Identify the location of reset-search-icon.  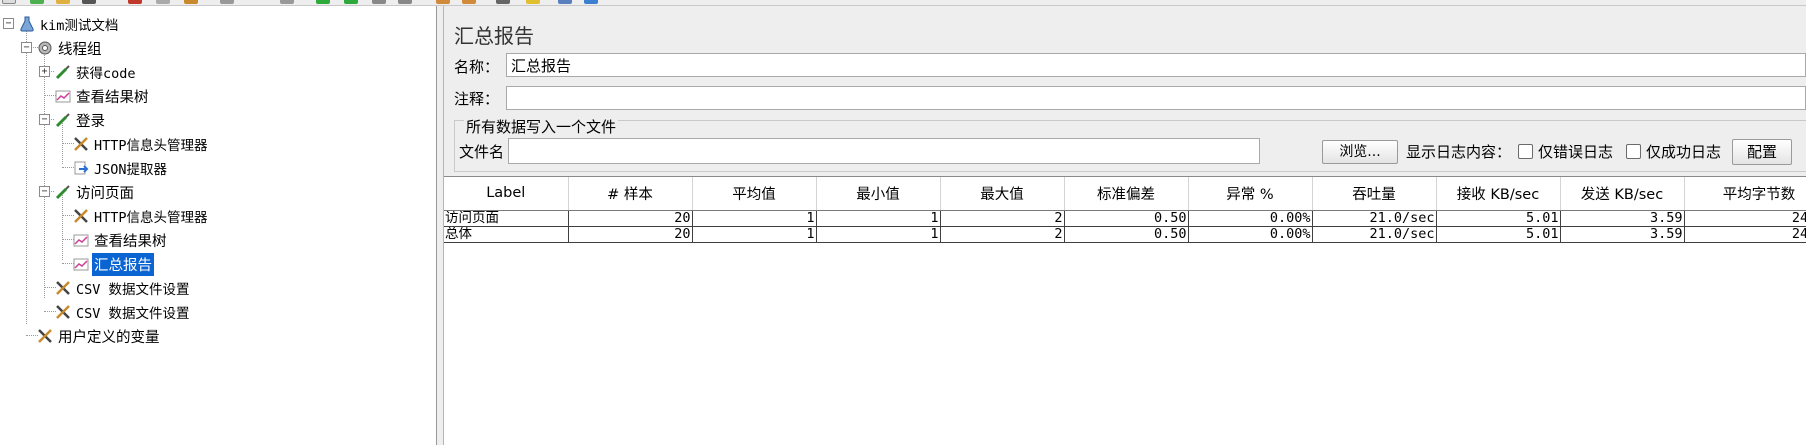
(533, 2).